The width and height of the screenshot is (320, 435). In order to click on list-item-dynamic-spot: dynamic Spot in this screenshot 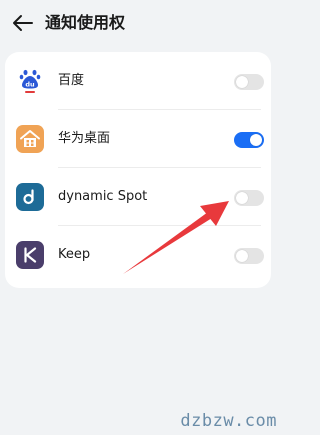, I will do `click(138, 197)`.